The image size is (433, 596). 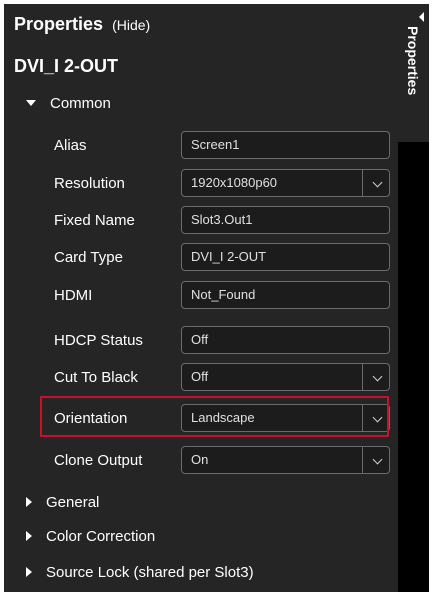 I want to click on property-label: Orientation, so click(x=91, y=418).